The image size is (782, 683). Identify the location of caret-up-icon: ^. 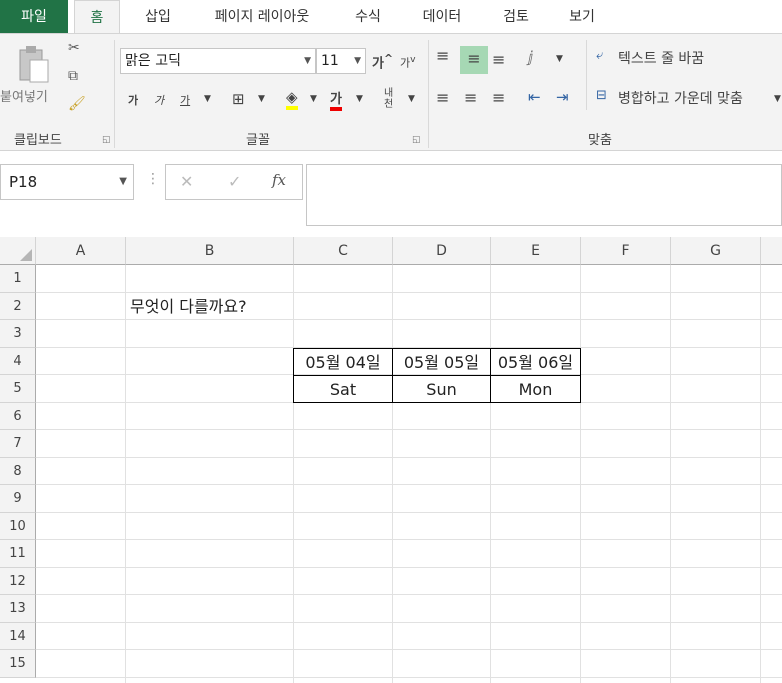
(388, 58).